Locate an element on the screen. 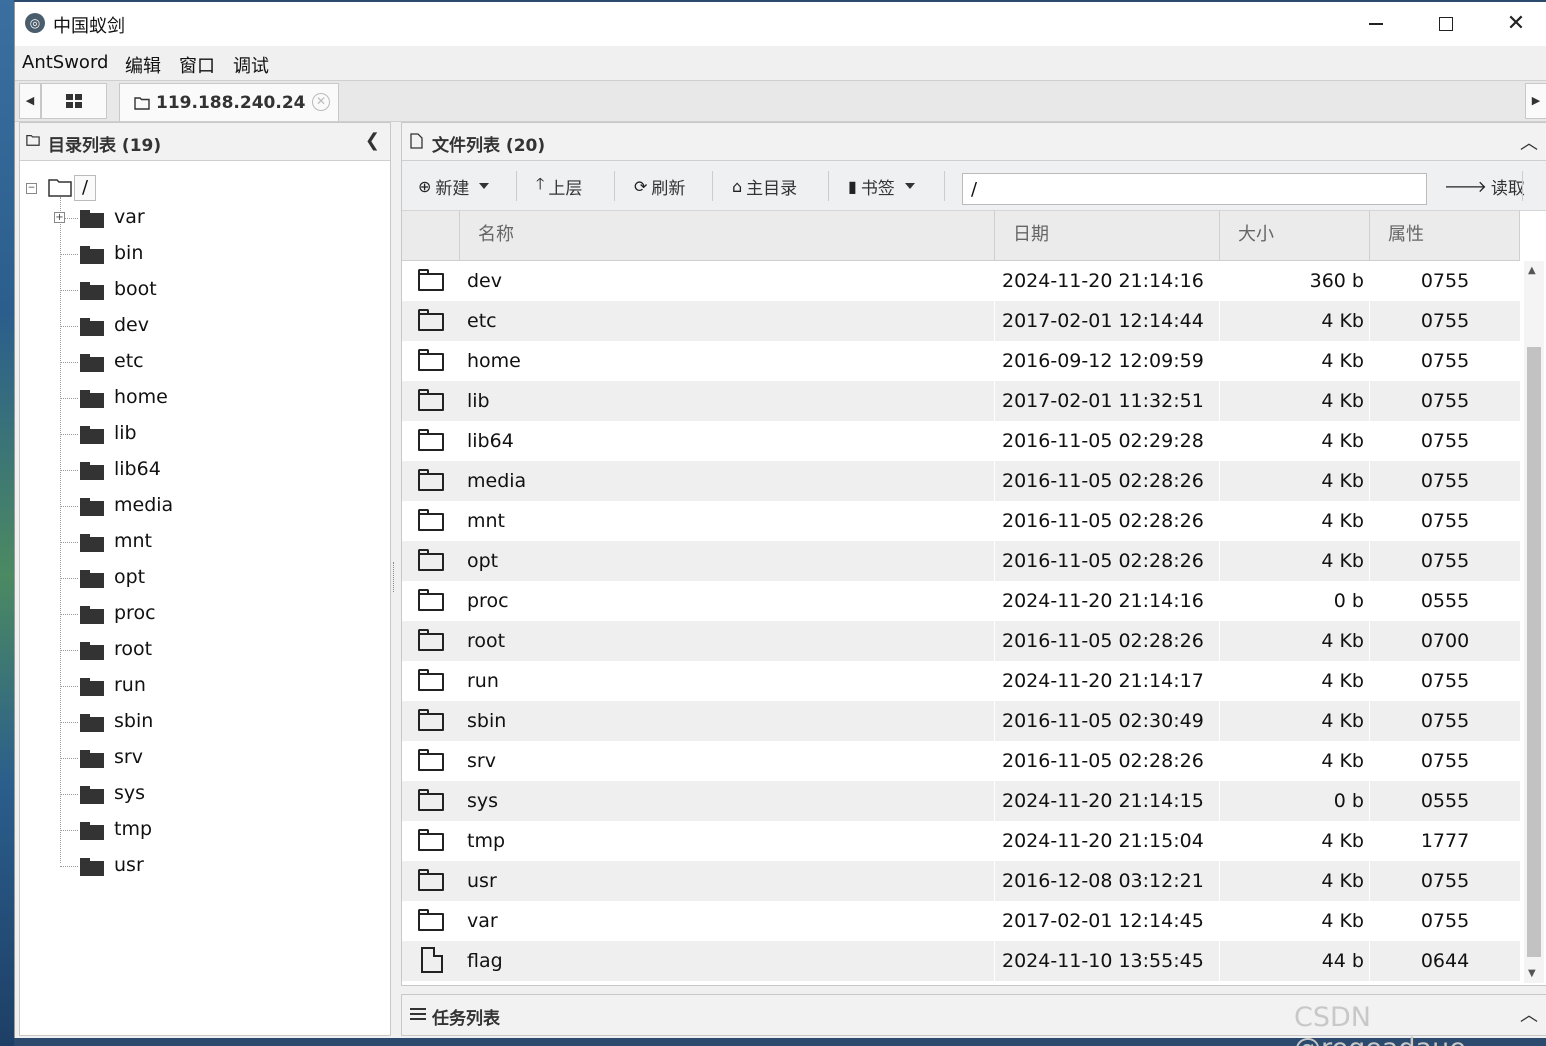 This screenshot has width=1546, height=1046. tree-item-label: lib is located at coordinates (125, 433).